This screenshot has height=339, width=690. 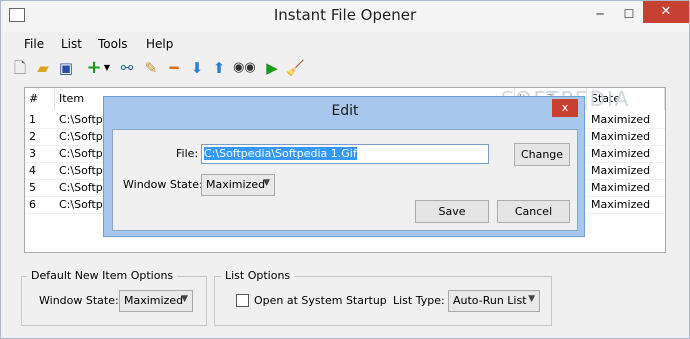 What do you see at coordinates (71, 44) in the screenshot?
I see `menu-list: List` at bounding box center [71, 44].